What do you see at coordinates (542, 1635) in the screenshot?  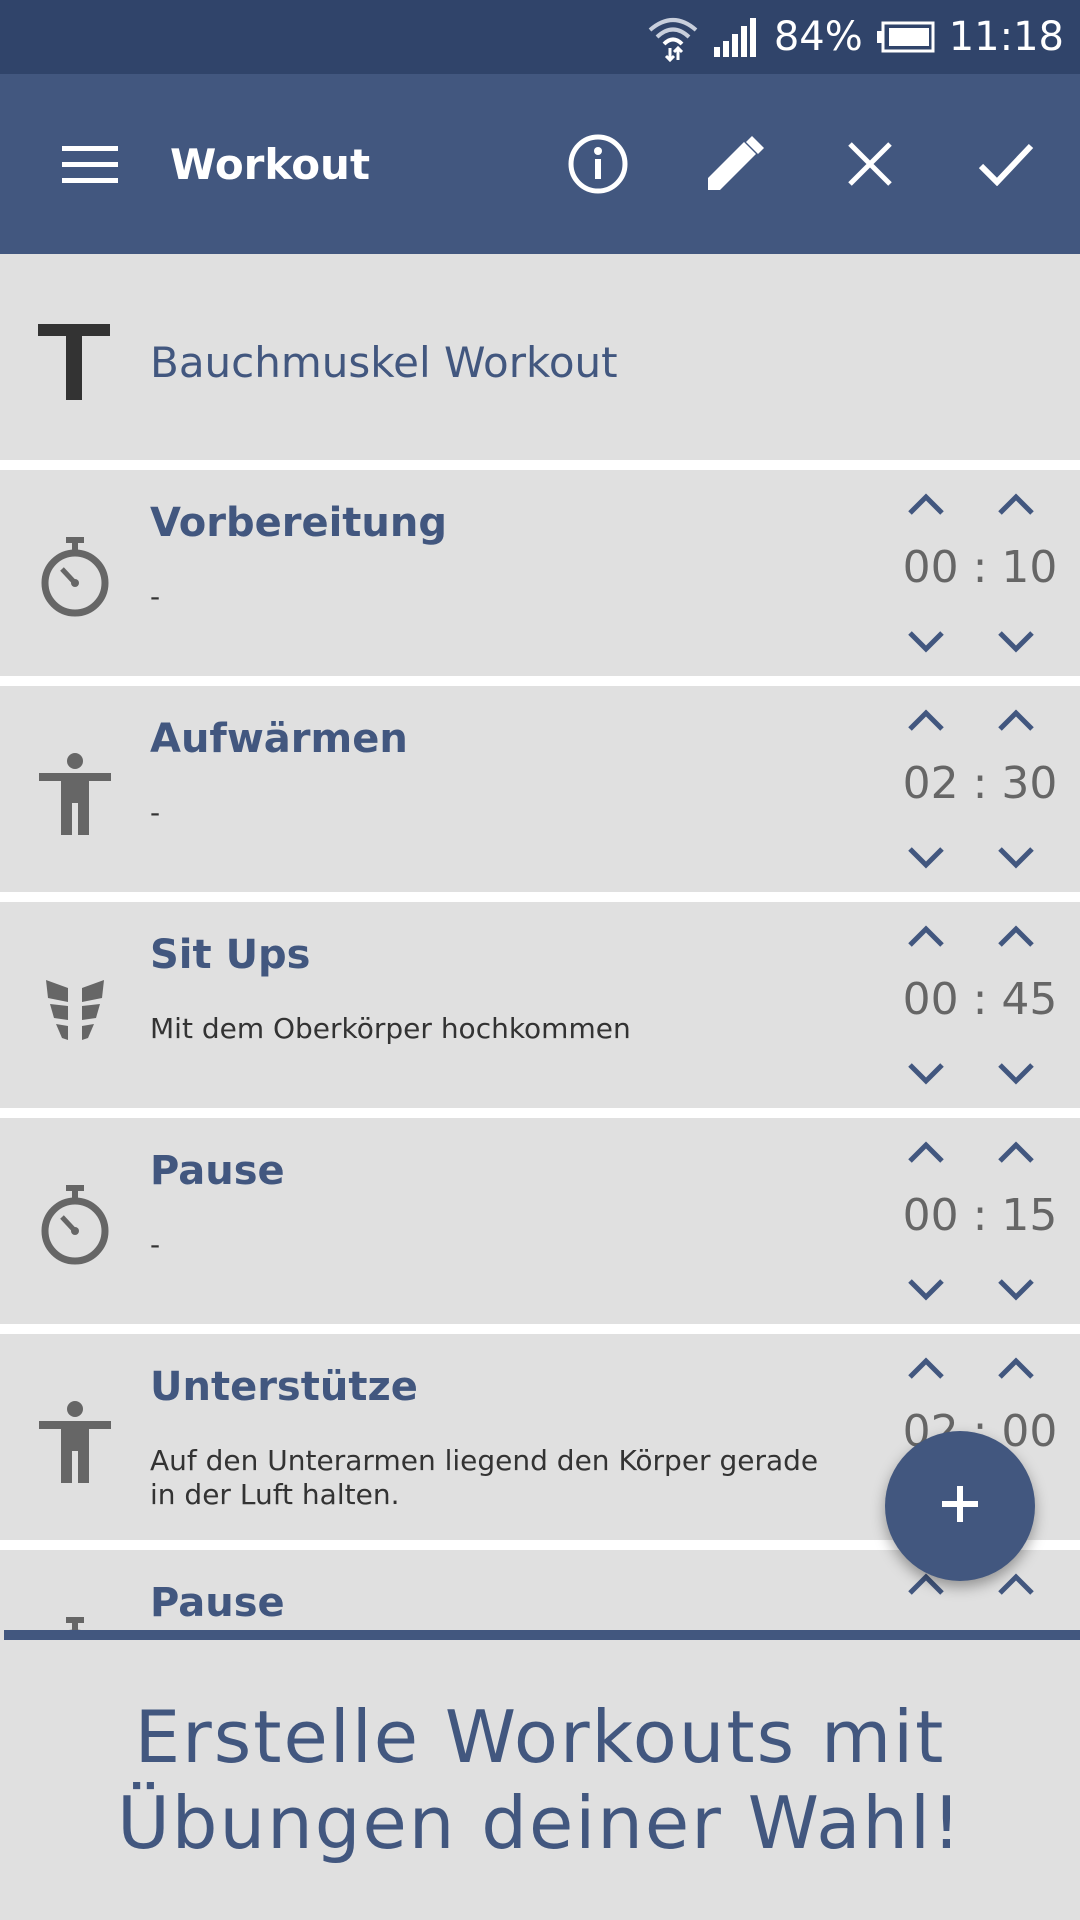 I see `divider` at bounding box center [542, 1635].